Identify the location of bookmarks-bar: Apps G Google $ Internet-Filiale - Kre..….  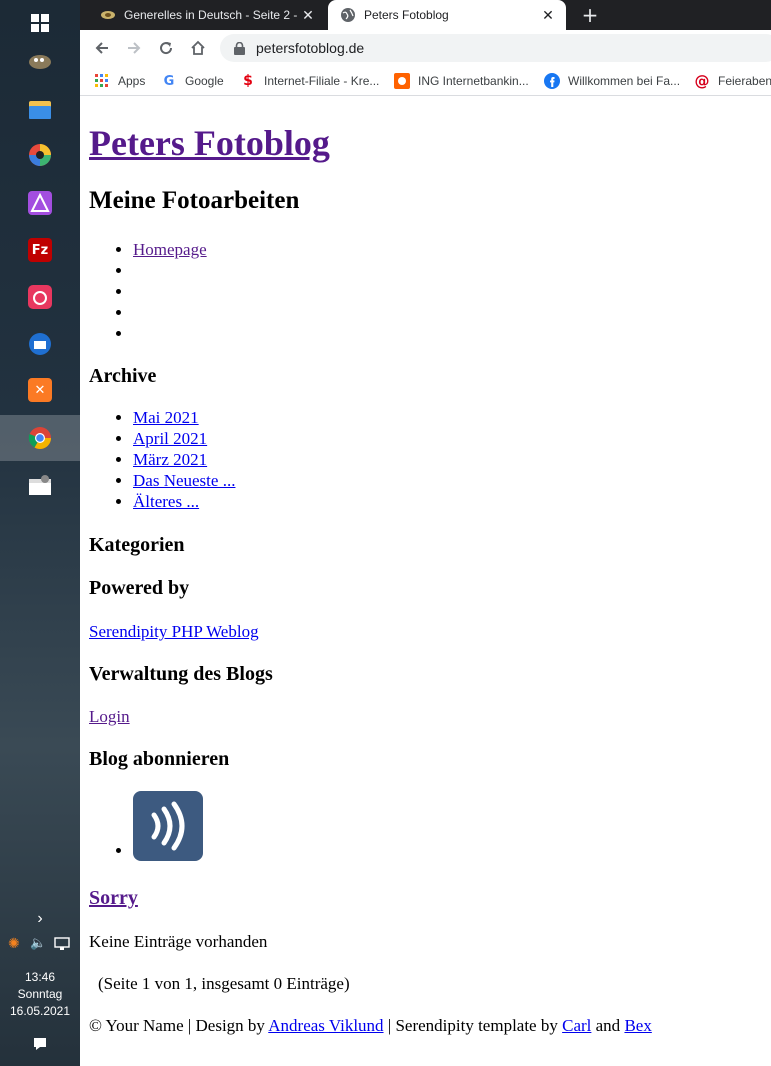
(425, 81).